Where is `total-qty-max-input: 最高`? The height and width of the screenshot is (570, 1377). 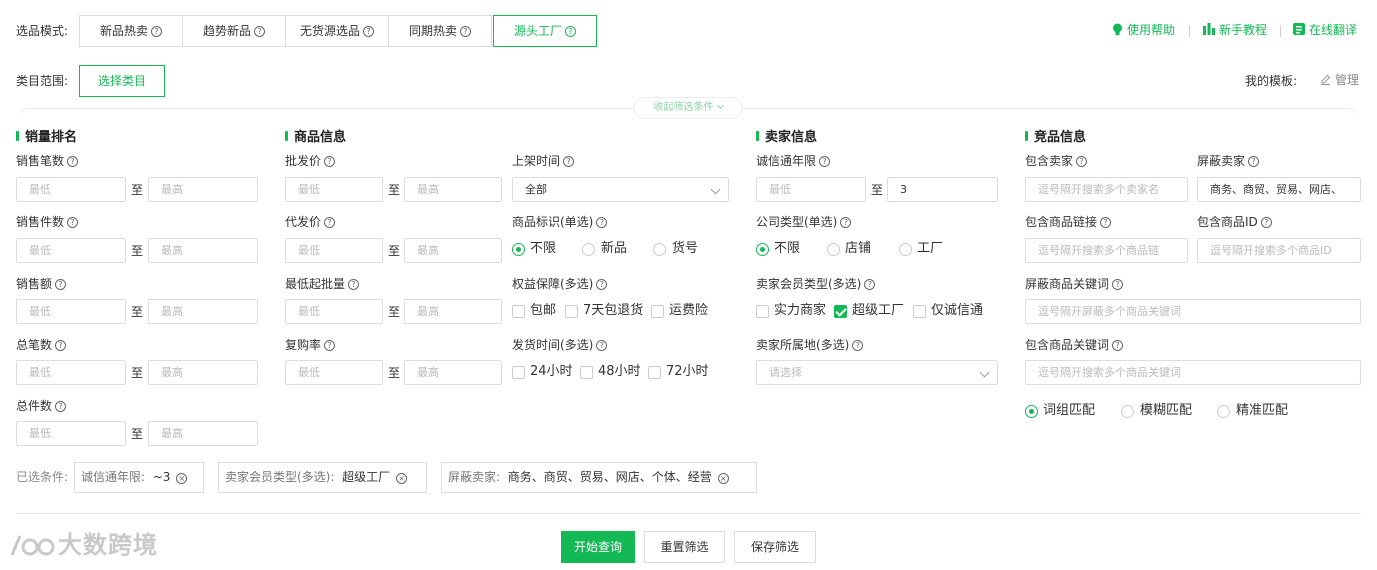 total-qty-max-input: 最高 is located at coordinates (203, 433).